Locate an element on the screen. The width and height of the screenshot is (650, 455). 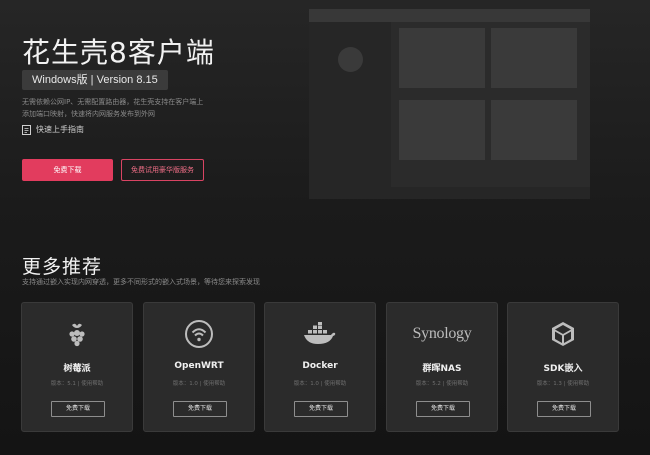
product-card-sdk: SDK嵌入 版本：1.3 | 使用帮助 免费下载 is located at coordinates (563, 367).